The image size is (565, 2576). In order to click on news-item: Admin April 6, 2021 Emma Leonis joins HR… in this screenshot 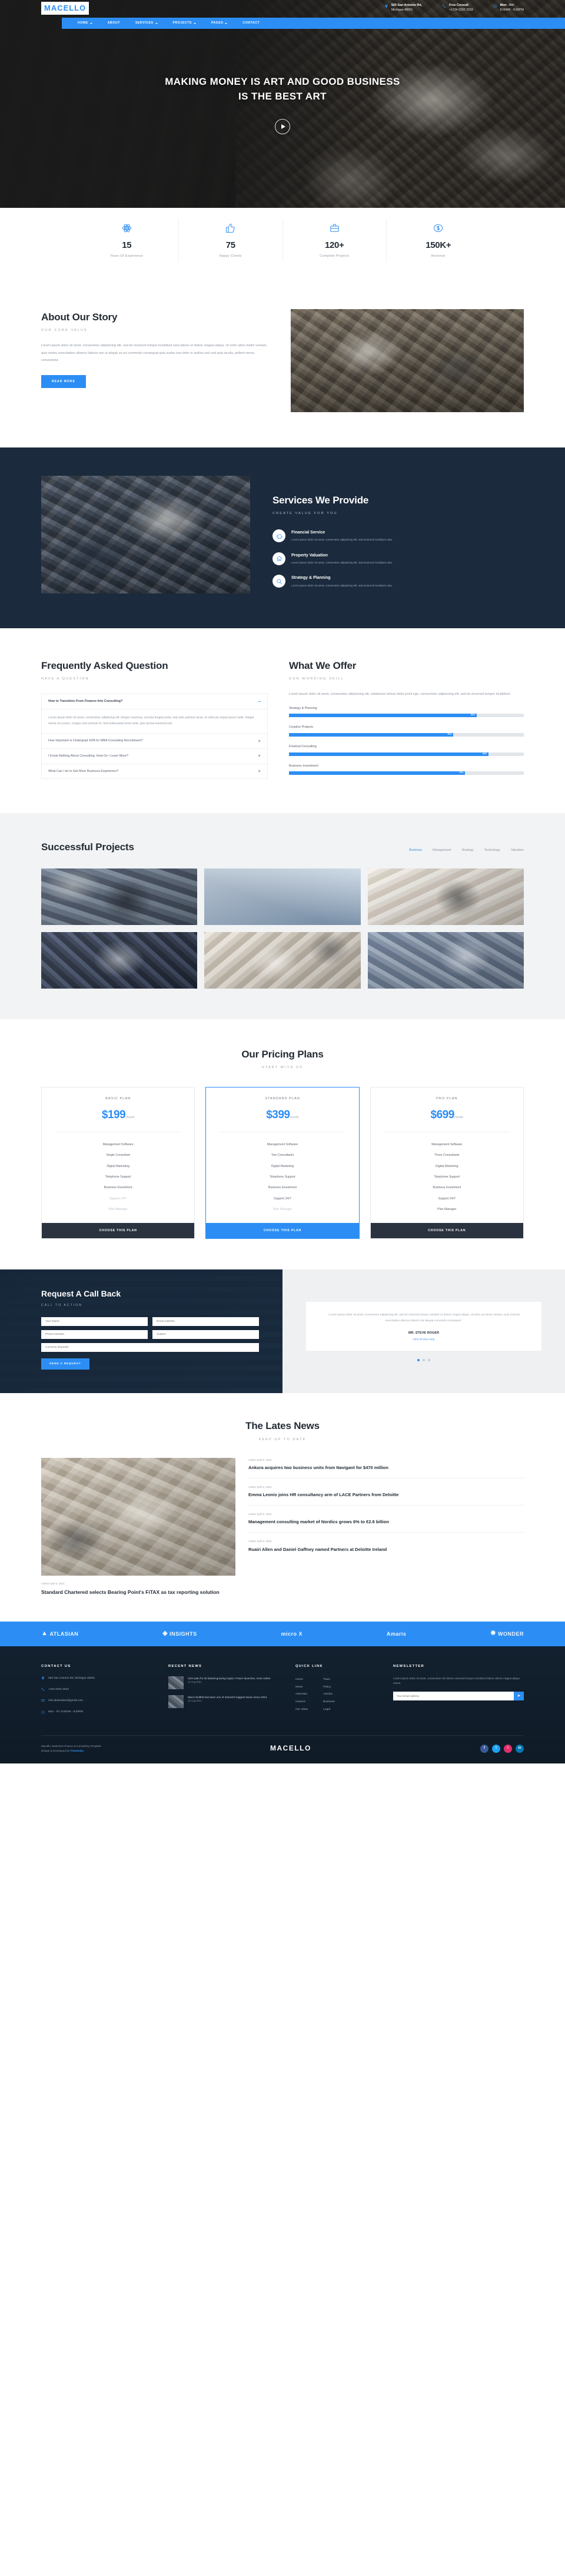, I will do `click(386, 1496)`.